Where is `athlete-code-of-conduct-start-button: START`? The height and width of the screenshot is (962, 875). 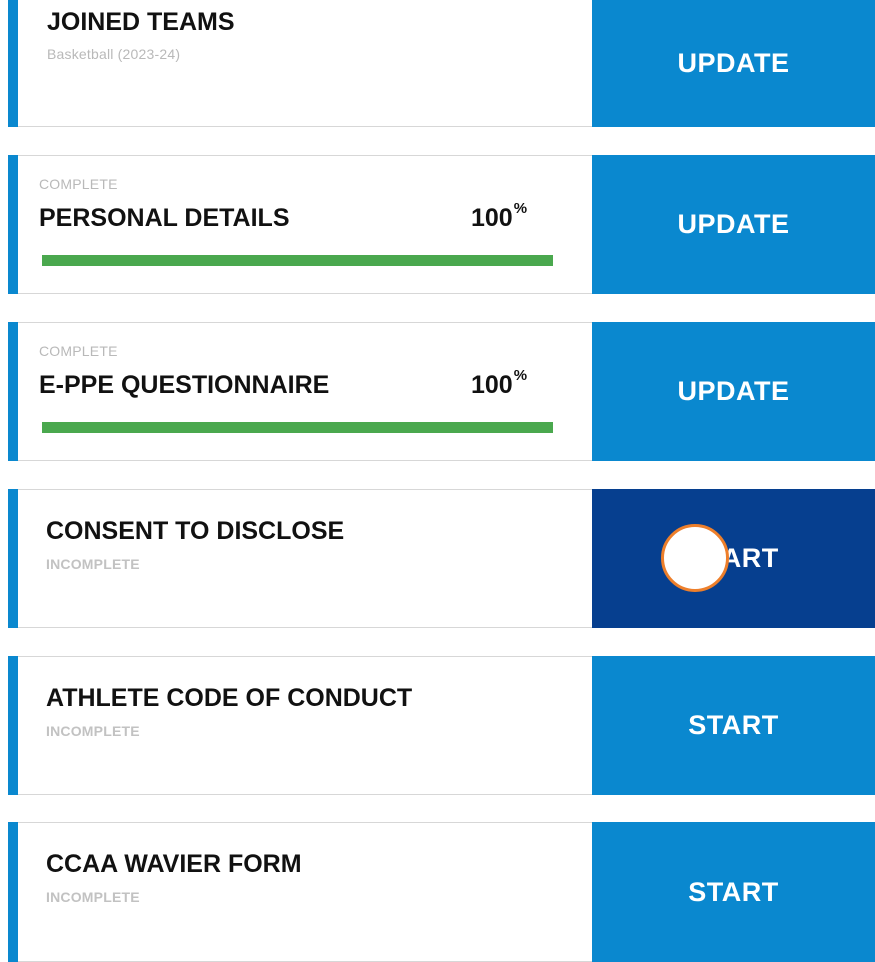 athlete-code-of-conduct-start-button: START is located at coordinates (733, 725).